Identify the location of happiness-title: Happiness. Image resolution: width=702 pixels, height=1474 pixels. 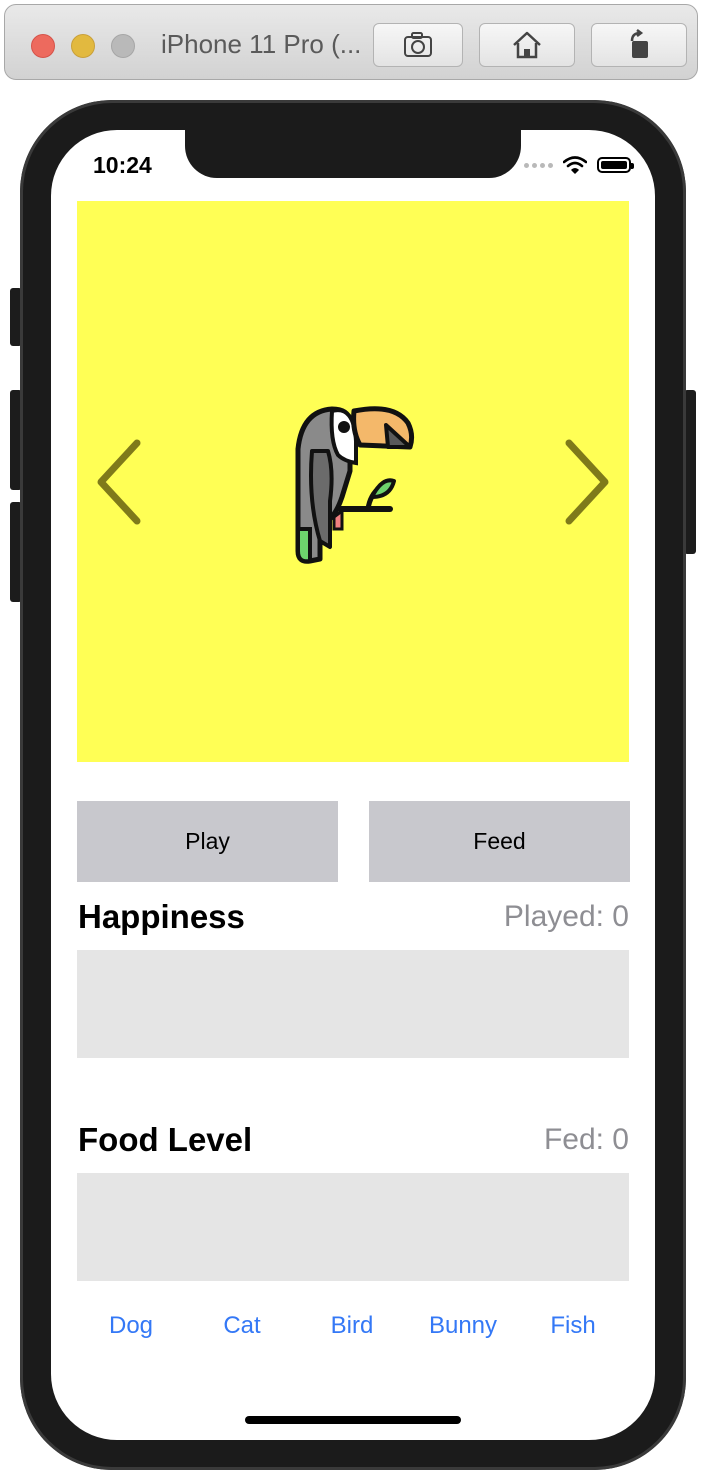
(161, 916).